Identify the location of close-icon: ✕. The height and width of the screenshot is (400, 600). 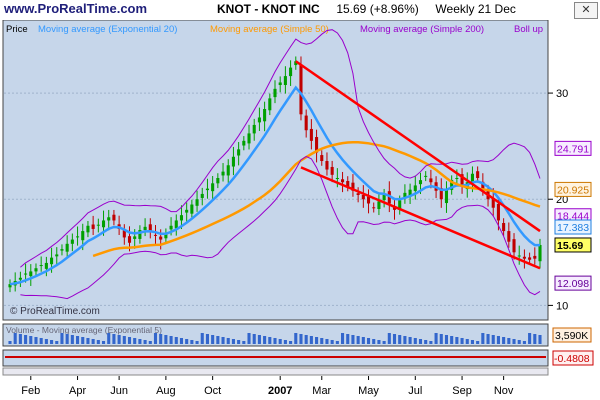
(586, 10).